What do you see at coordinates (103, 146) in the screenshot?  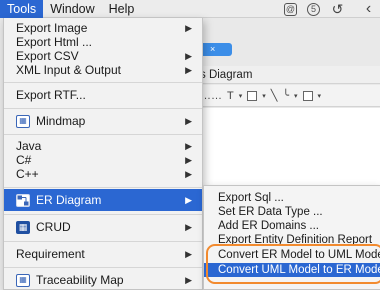 I see `menu-item-java: Java ▶` at bounding box center [103, 146].